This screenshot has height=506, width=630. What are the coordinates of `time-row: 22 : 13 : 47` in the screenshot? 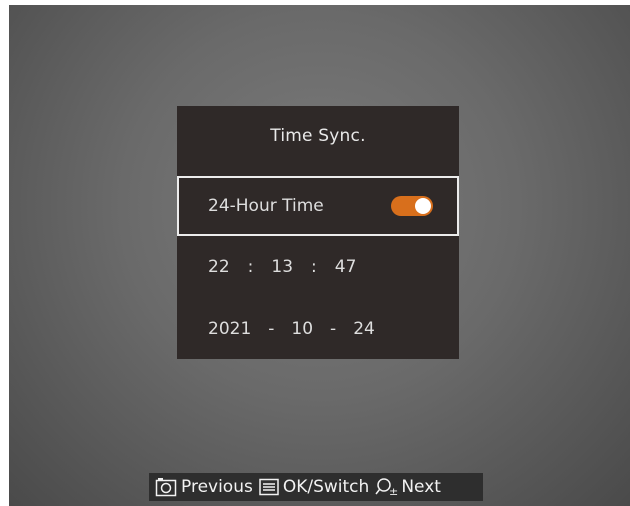 It's located at (318, 267).